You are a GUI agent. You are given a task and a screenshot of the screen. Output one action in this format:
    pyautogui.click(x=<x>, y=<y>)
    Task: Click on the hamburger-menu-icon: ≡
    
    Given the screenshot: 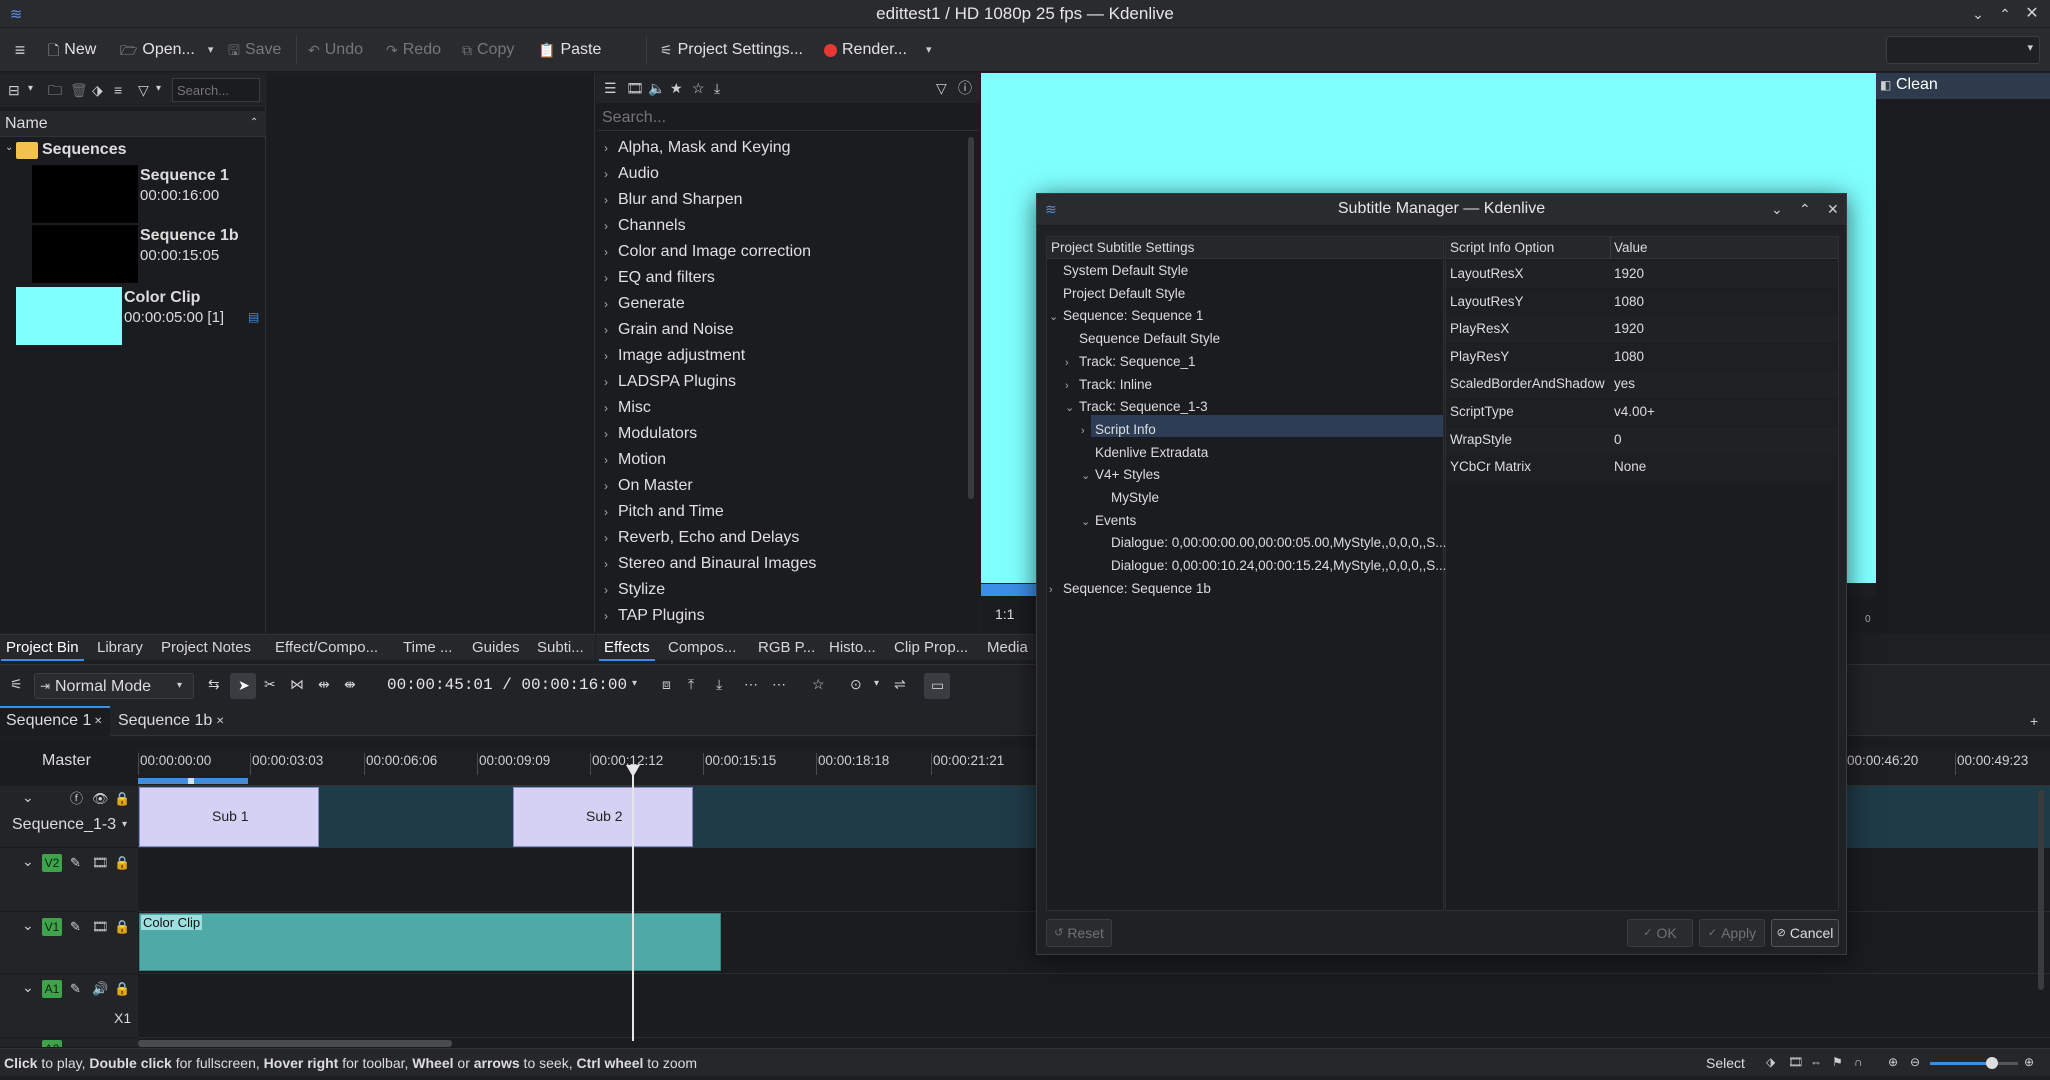 What is the action you would take?
    pyautogui.click(x=20, y=50)
    